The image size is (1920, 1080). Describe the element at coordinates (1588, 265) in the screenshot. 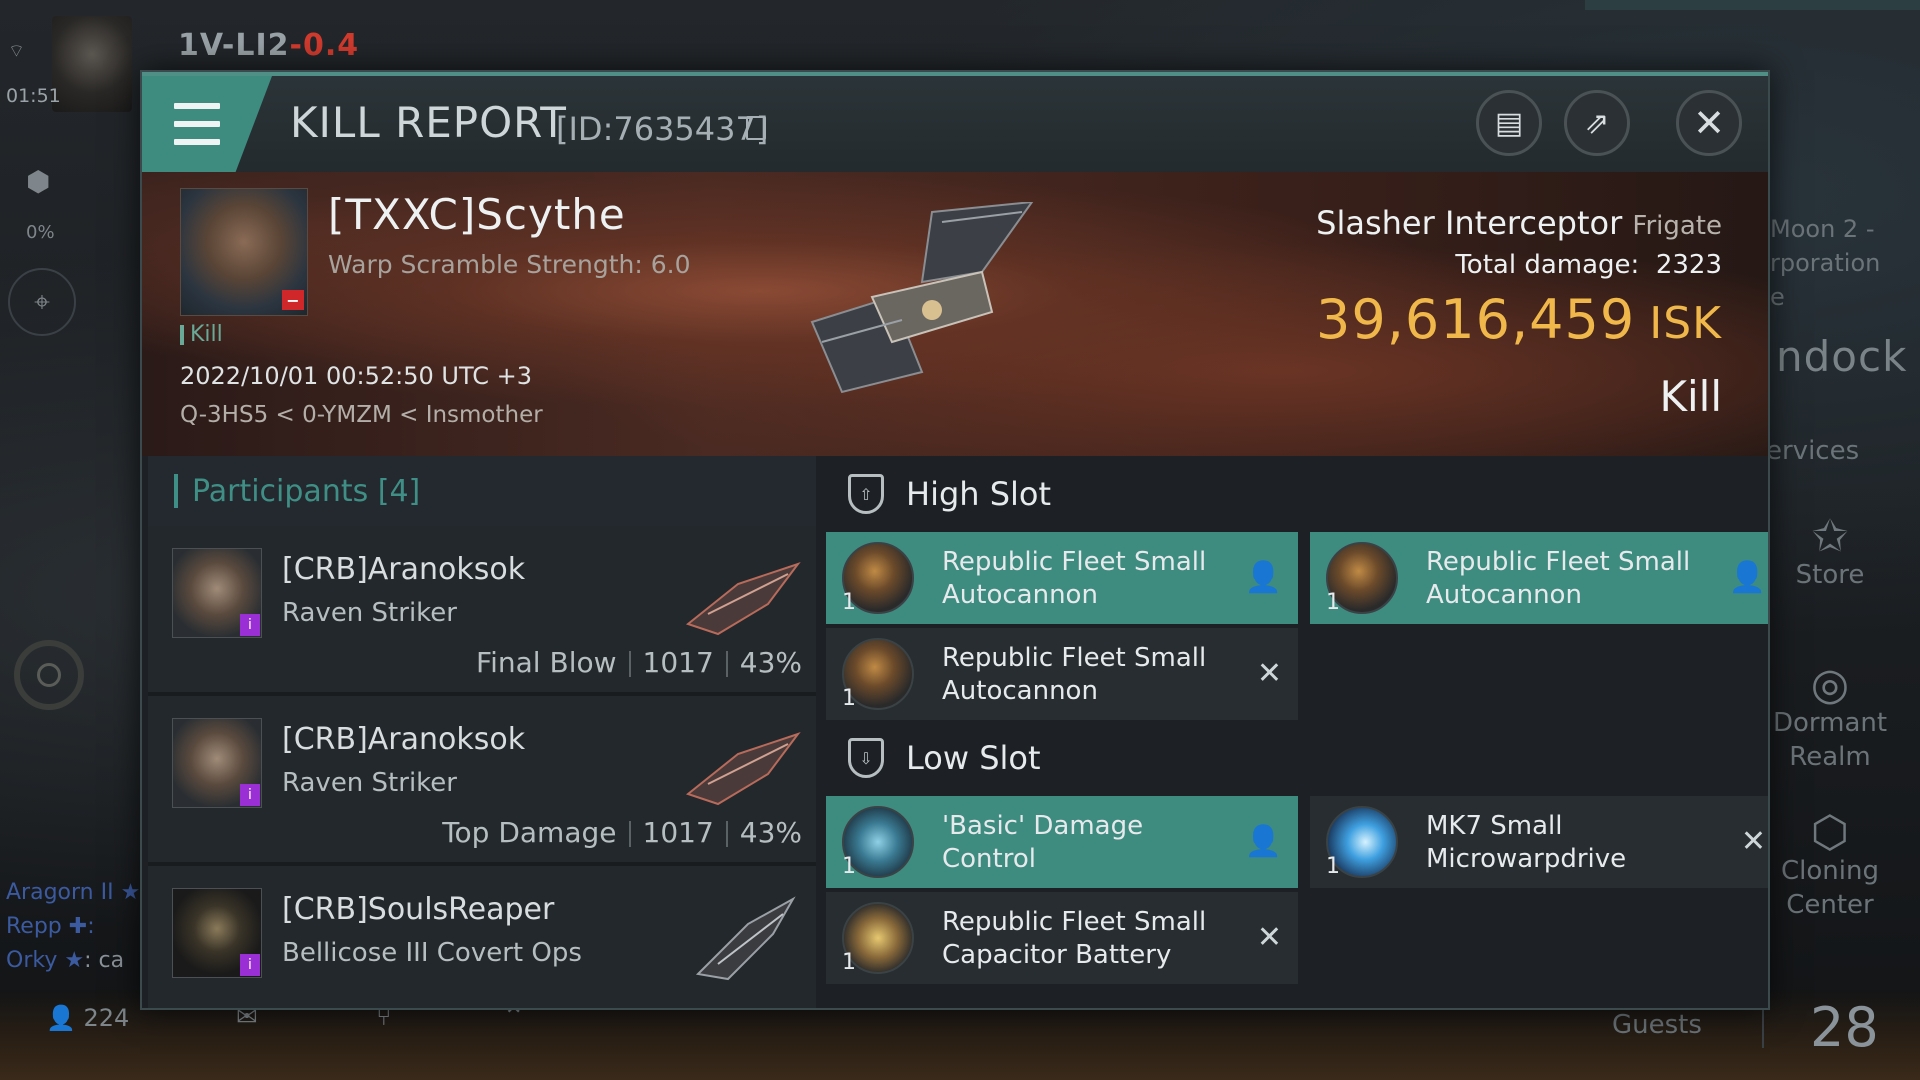

I see `total-damage: Total damage: 2323` at that location.